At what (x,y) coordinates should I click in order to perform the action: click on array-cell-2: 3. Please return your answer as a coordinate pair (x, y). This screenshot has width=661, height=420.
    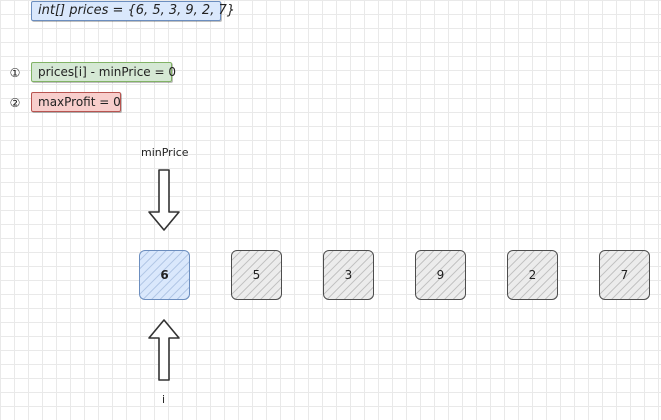
    Looking at the image, I should click on (348, 275).